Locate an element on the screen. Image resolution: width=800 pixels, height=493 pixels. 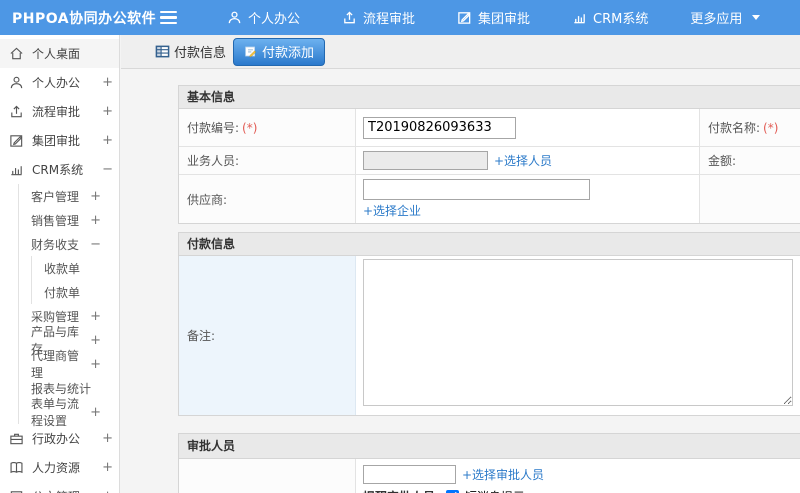
sidebar-item-crm: CRM系统 − is located at coordinates (59, 169).